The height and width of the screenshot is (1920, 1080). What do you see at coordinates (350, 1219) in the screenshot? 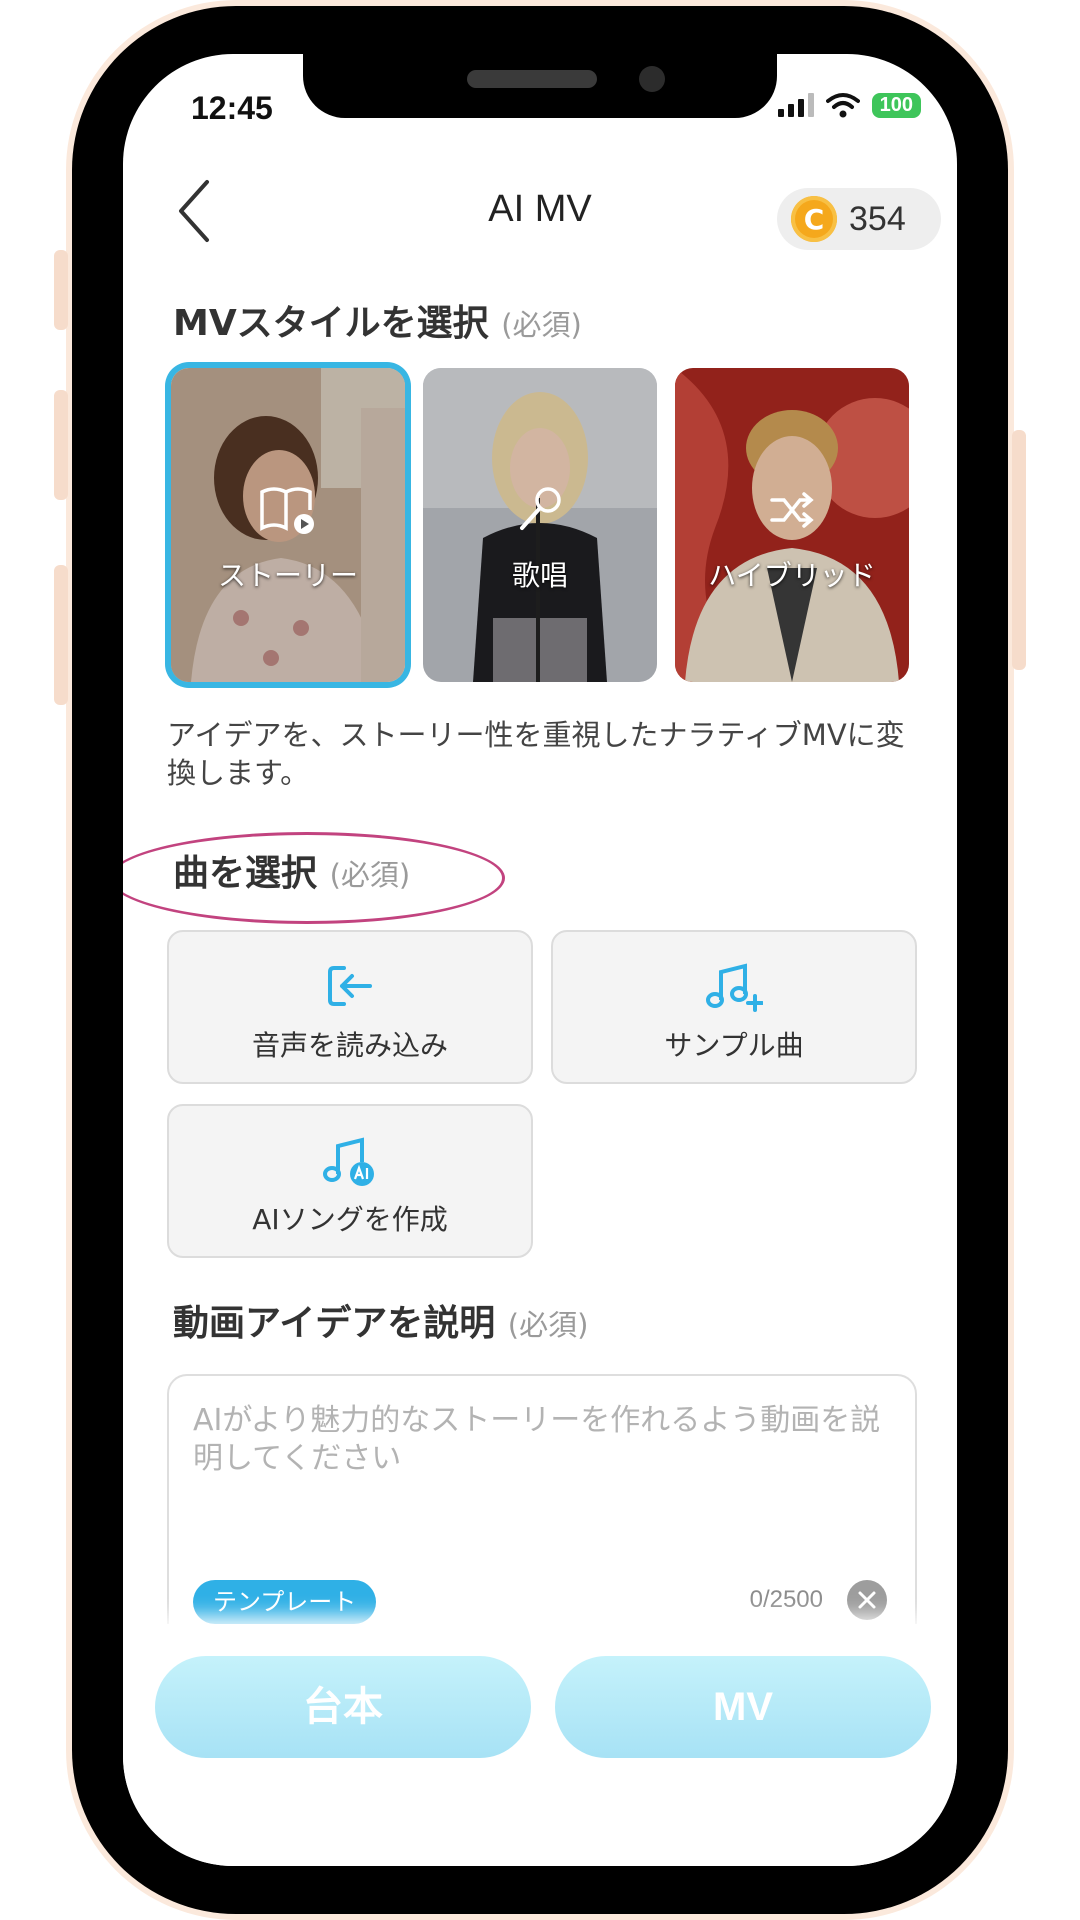
I see `create-ai-song-label: AIソングを作成` at bounding box center [350, 1219].